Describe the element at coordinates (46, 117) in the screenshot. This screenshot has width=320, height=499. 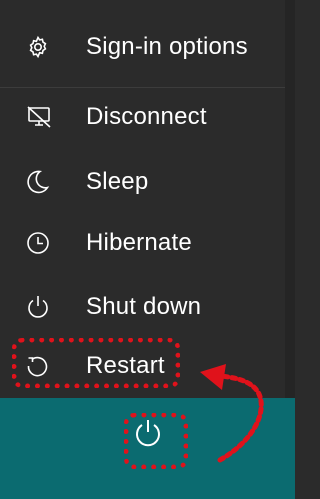
I see `disconnect-icon` at that location.